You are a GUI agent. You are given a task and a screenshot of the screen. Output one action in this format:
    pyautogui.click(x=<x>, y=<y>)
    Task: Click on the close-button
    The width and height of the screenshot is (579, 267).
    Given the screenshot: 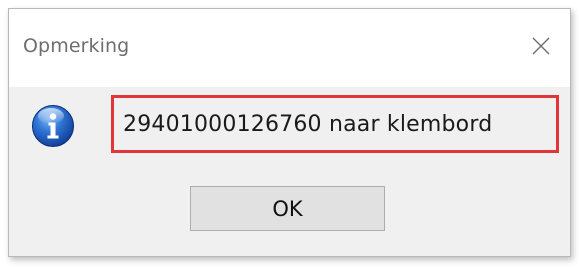 What is the action you would take?
    pyautogui.click(x=541, y=46)
    